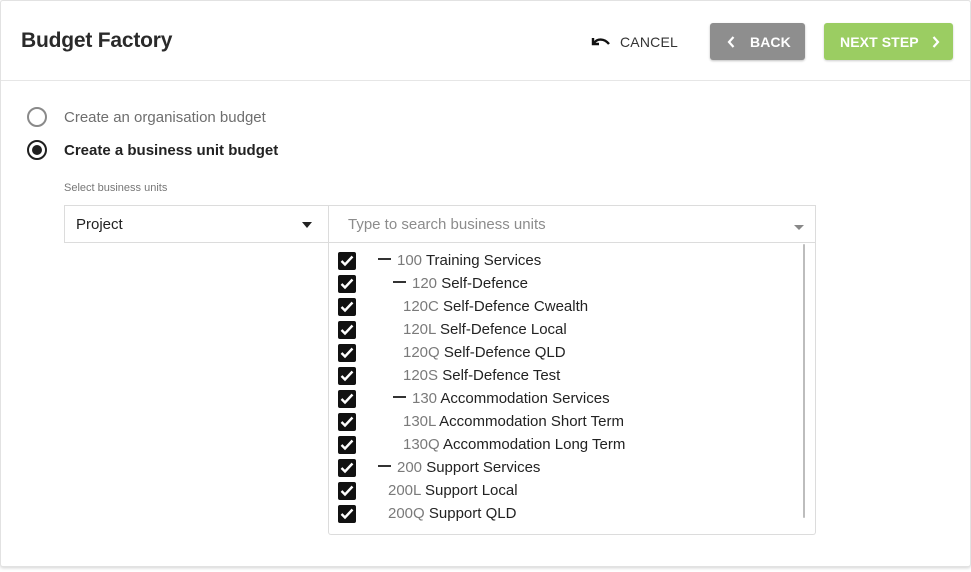 This screenshot has width=971, height=572. I want to click on header-bar: Budget Factory CANCEL BACK NEXT STEP, so click(485, 41).